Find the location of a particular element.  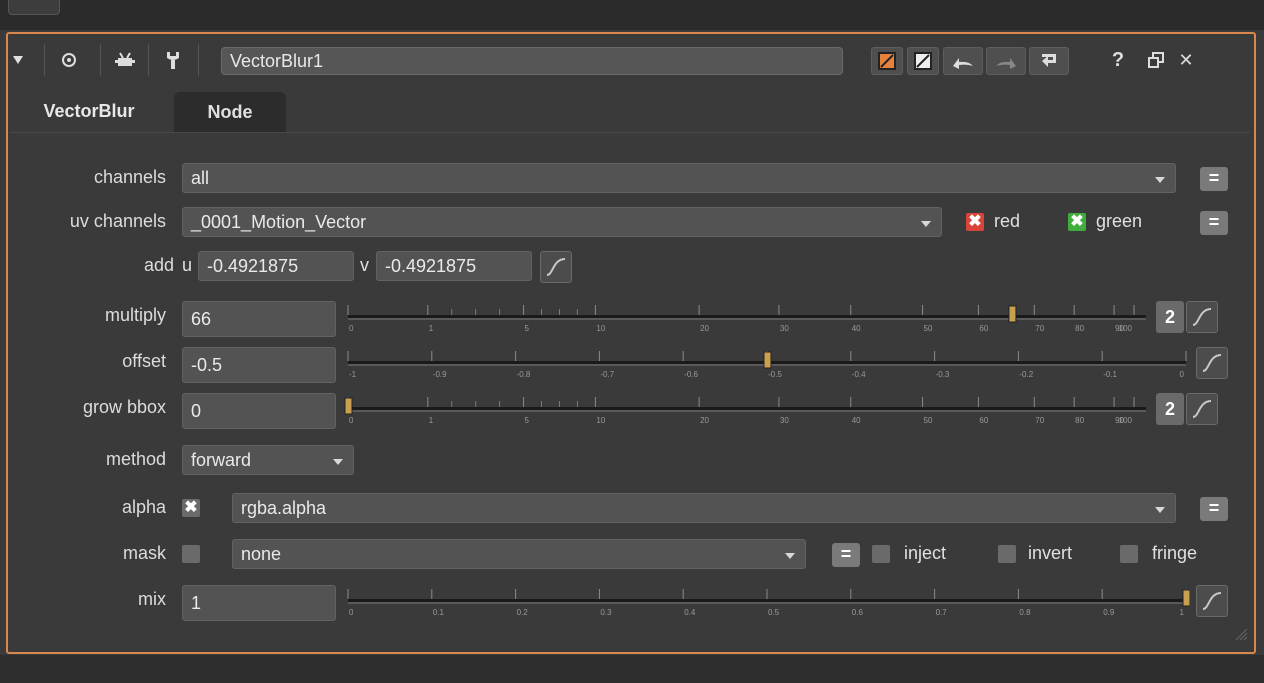

add-v-input: -0.4921875 is located at coordinates (454, 266).